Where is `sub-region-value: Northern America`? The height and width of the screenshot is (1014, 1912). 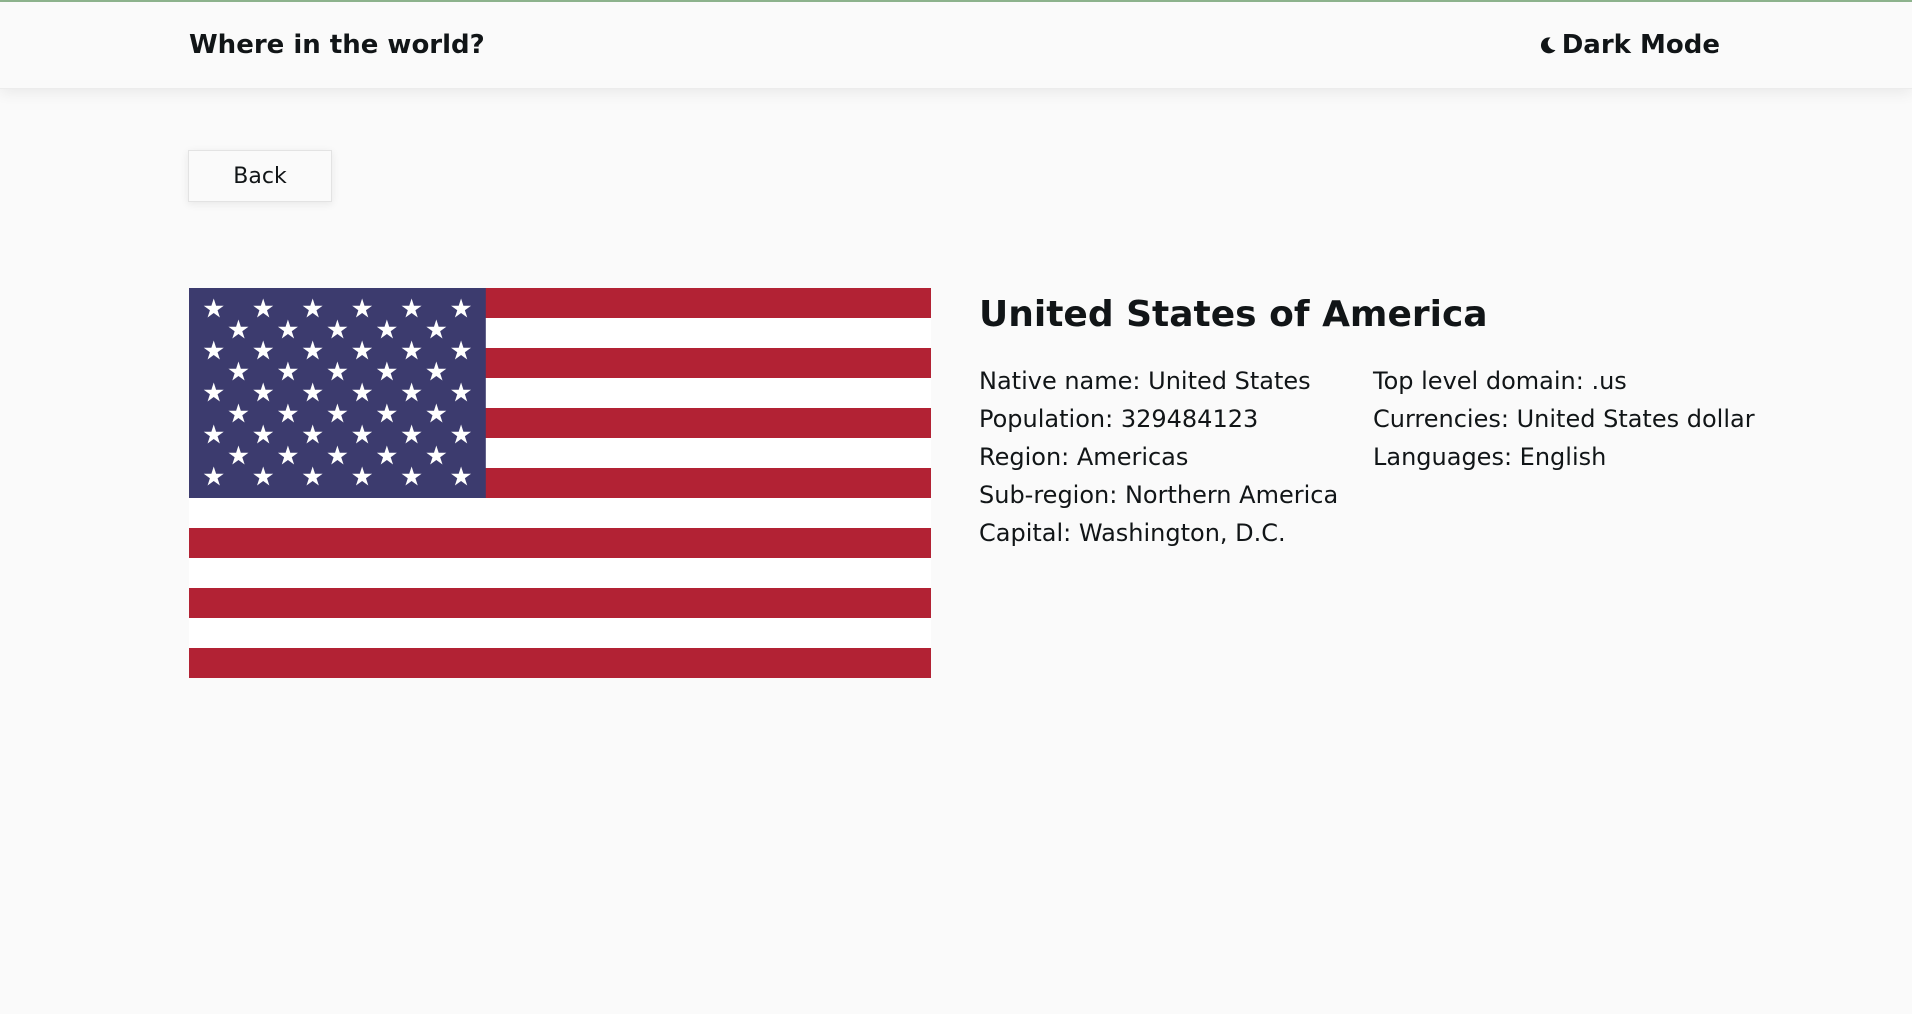
sub-region-value: Northern America is located at coordinates (1231, 495).